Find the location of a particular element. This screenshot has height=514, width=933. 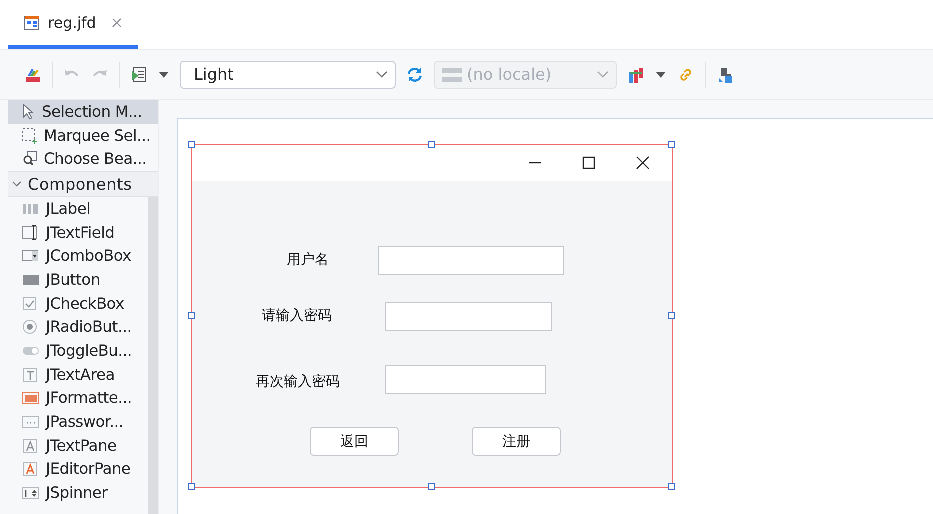

formatted-component-icon is located at coordinates (31, 398).